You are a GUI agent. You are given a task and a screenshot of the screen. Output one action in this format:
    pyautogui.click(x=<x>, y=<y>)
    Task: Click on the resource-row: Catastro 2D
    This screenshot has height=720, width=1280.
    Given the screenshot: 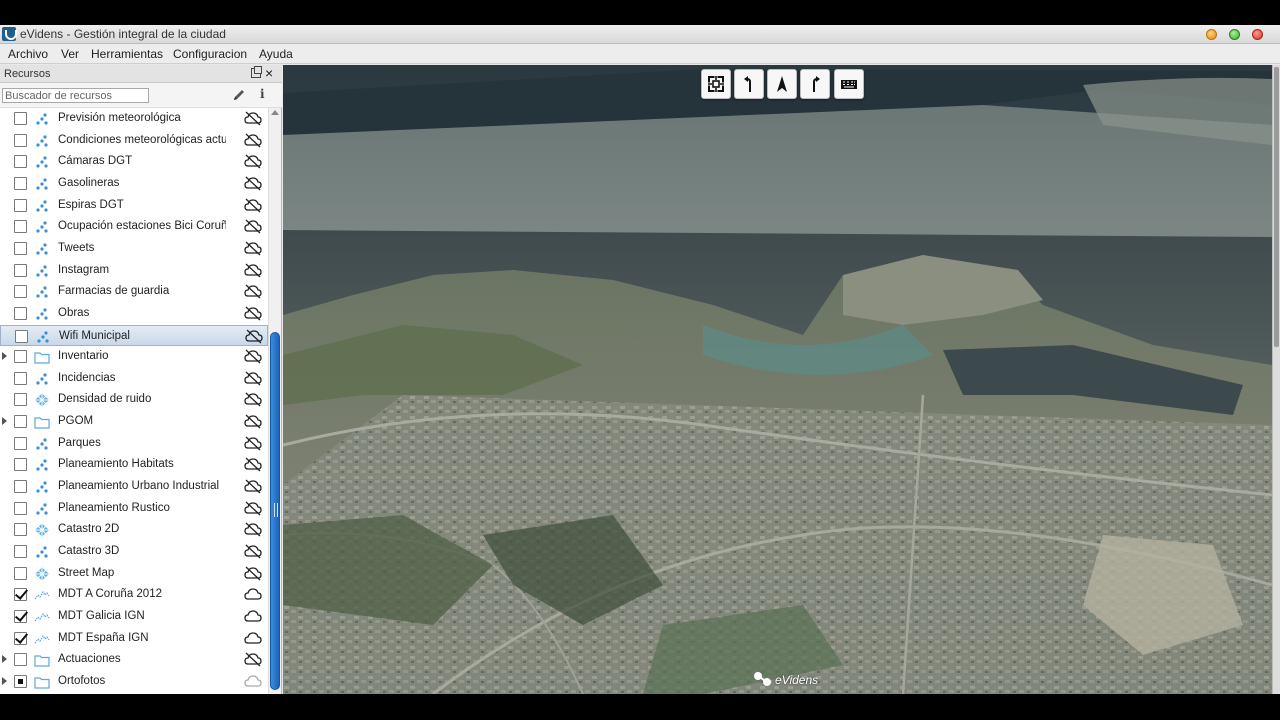 What is the action you would take?
    pyautogui.click(x=134, y=529)
    